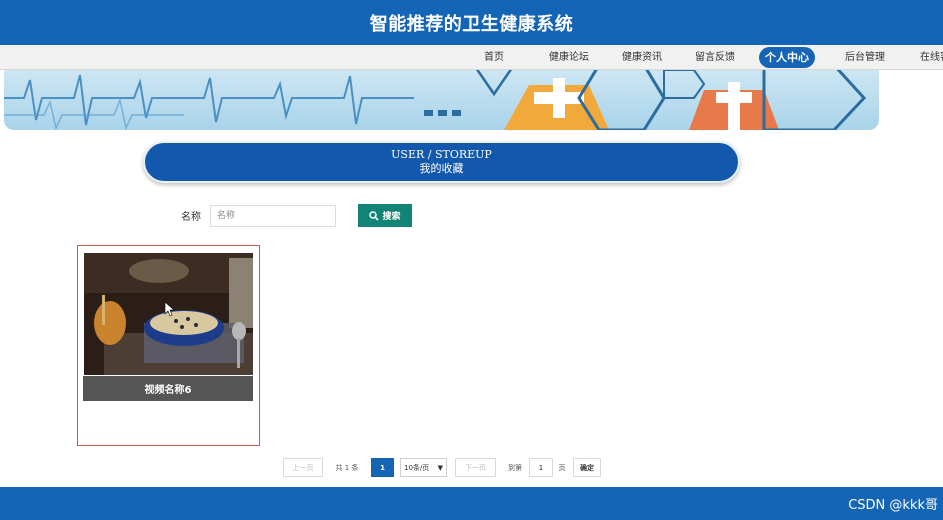  I want to click on page-size-value: 10条/页, so click(417, 467).